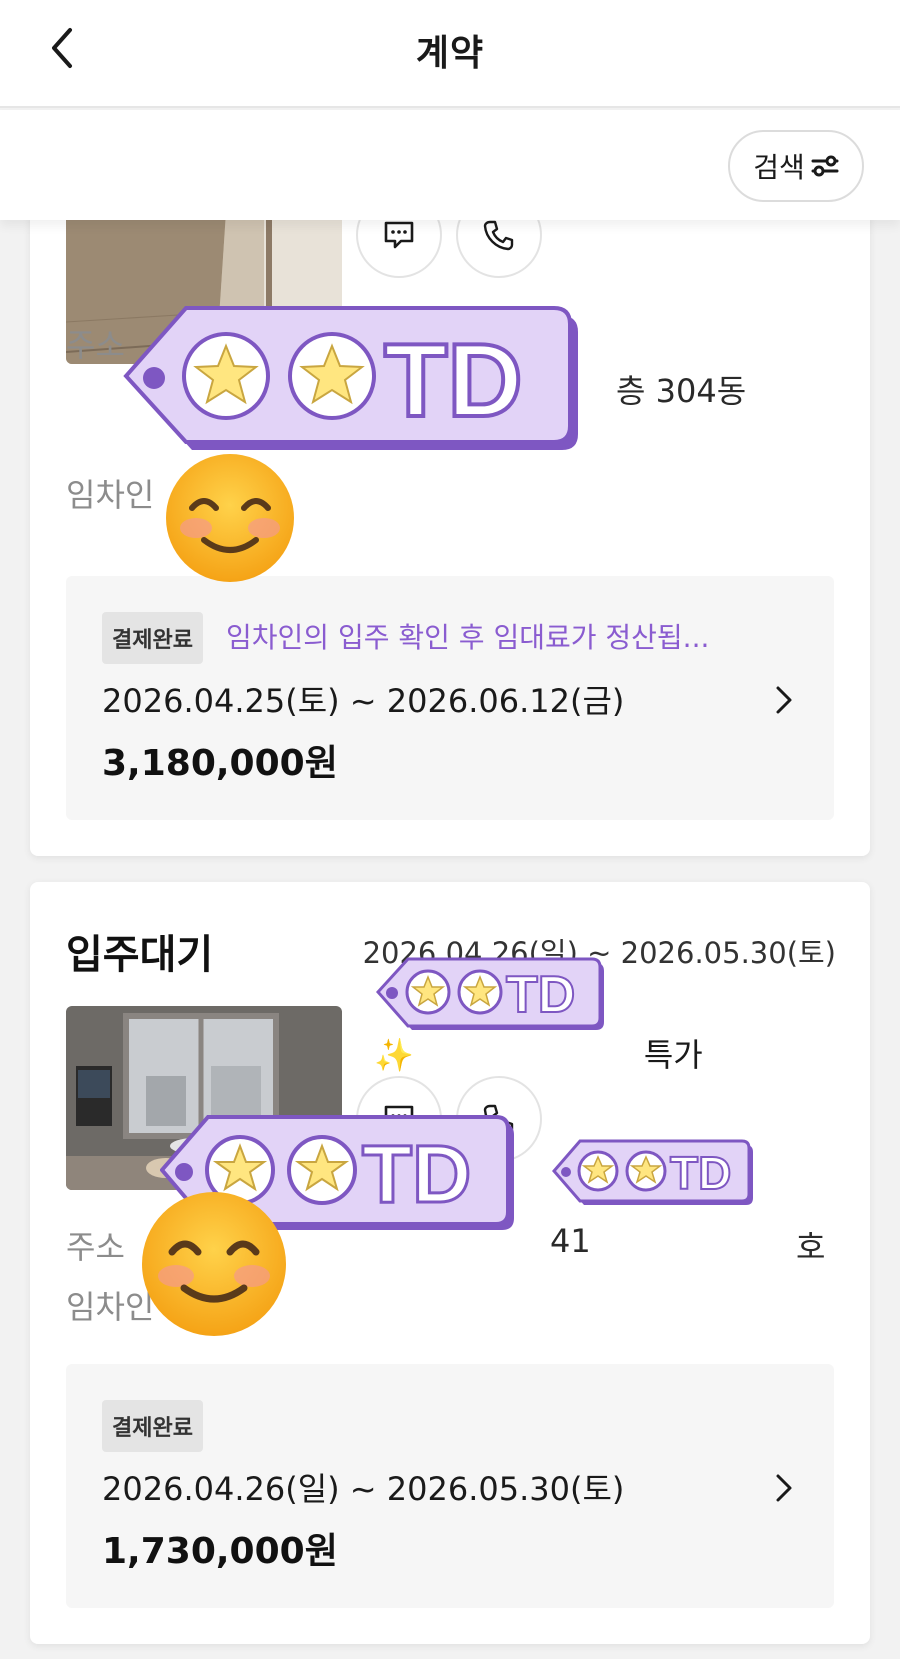 The height and width of the screenshot is (1659, 900). What do you see at coordinates (220, 763) in the screenshot?
I see `contract-amount: 3,180,000원` at bounding box center [220, 763].